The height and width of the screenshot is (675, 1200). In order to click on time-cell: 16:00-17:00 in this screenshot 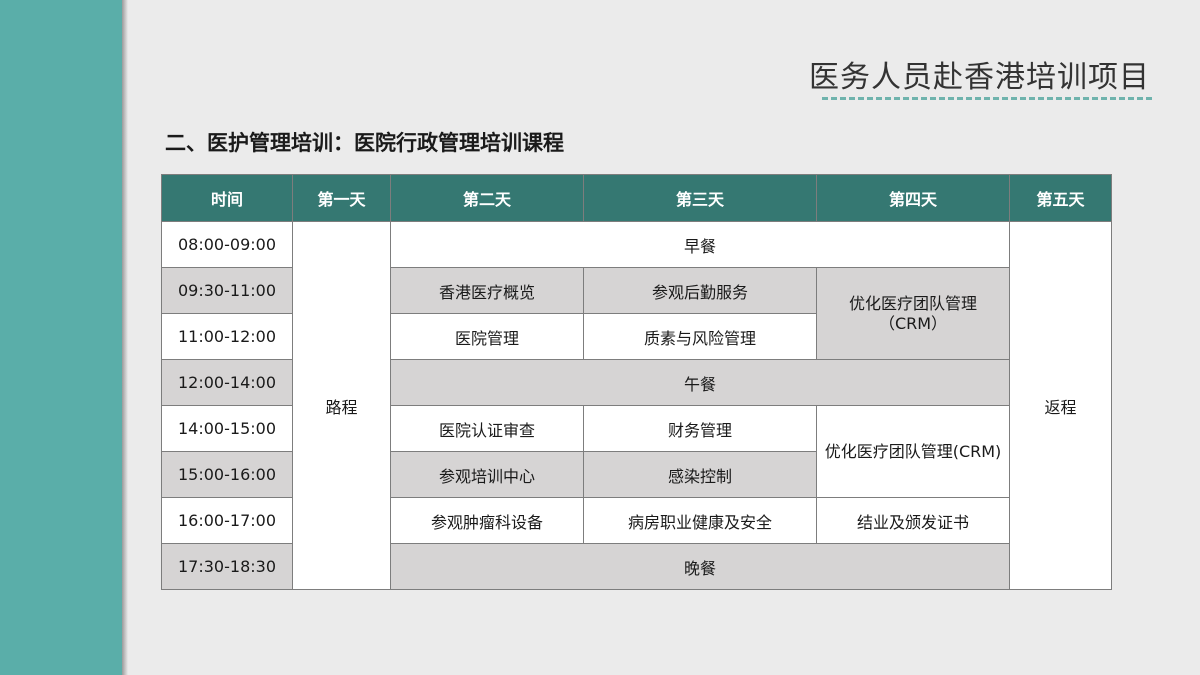, I will do `click(227, 520)`.